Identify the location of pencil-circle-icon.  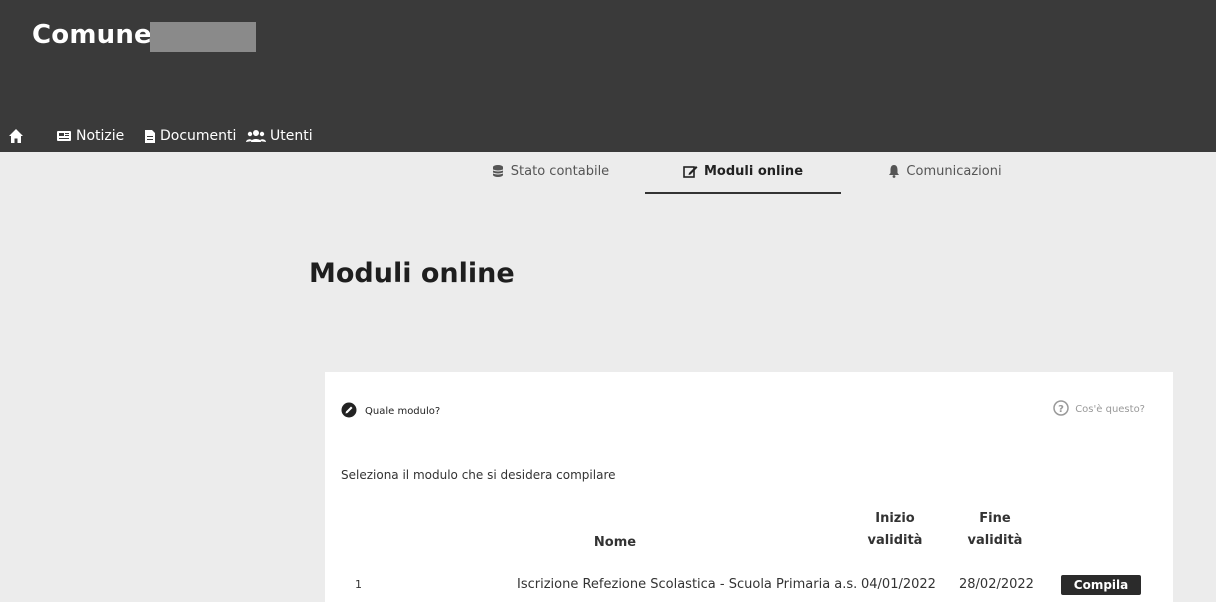
(349, 411).